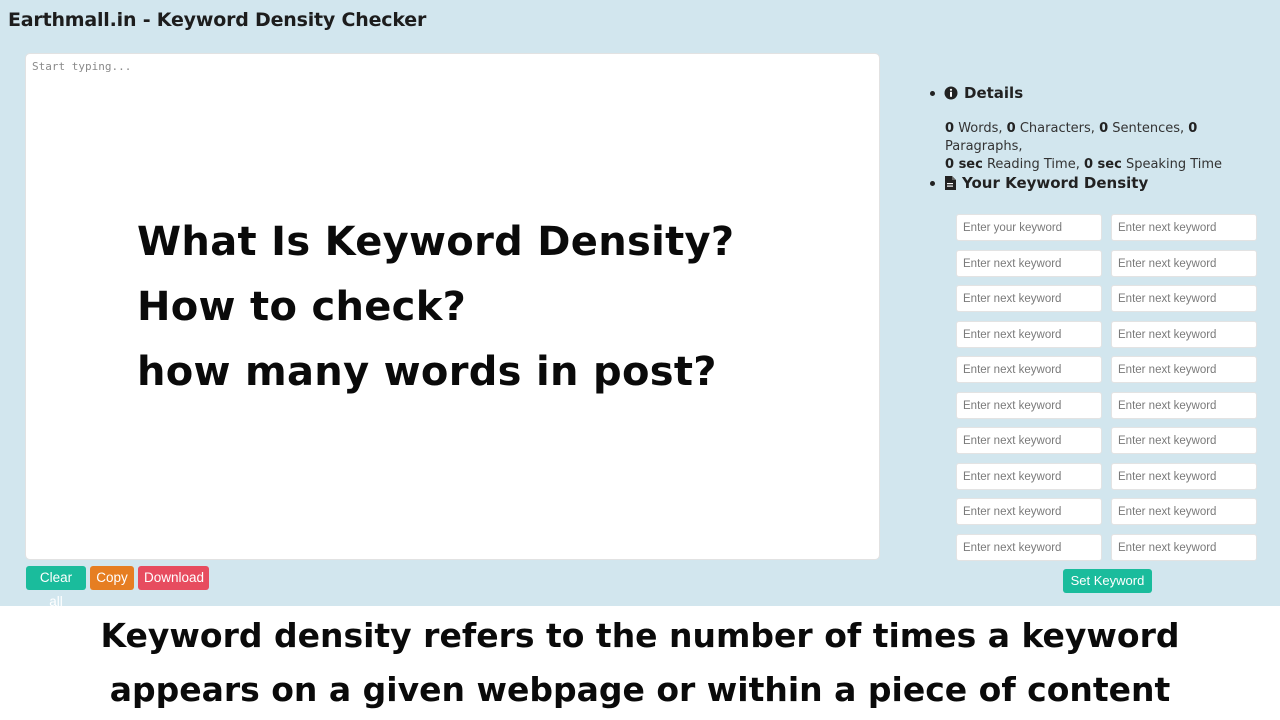 The image size is (1280, 720). I want to click on speaking-time-label: Speaking Time, so click(1174, 164).